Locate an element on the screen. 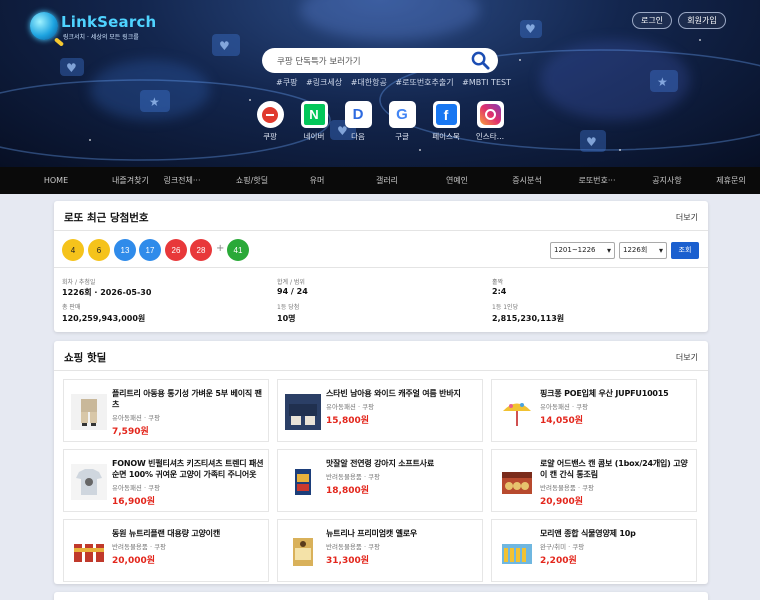 The width and height of the screenshot is (760, 600). portal-google: G 구글 is located at coordinates (402, 121).